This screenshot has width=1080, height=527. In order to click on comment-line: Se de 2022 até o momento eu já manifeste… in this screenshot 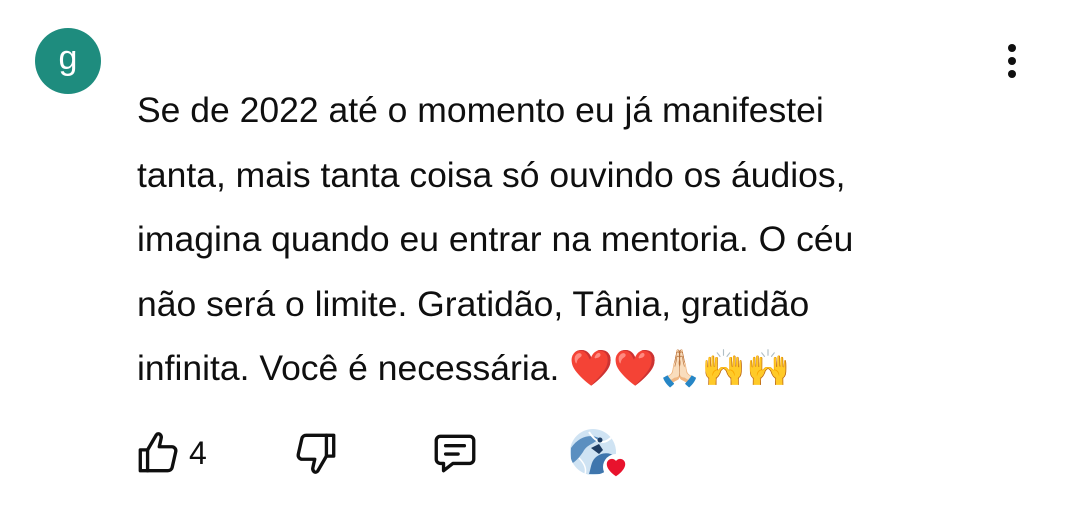, I will do `click(480, 110)`.